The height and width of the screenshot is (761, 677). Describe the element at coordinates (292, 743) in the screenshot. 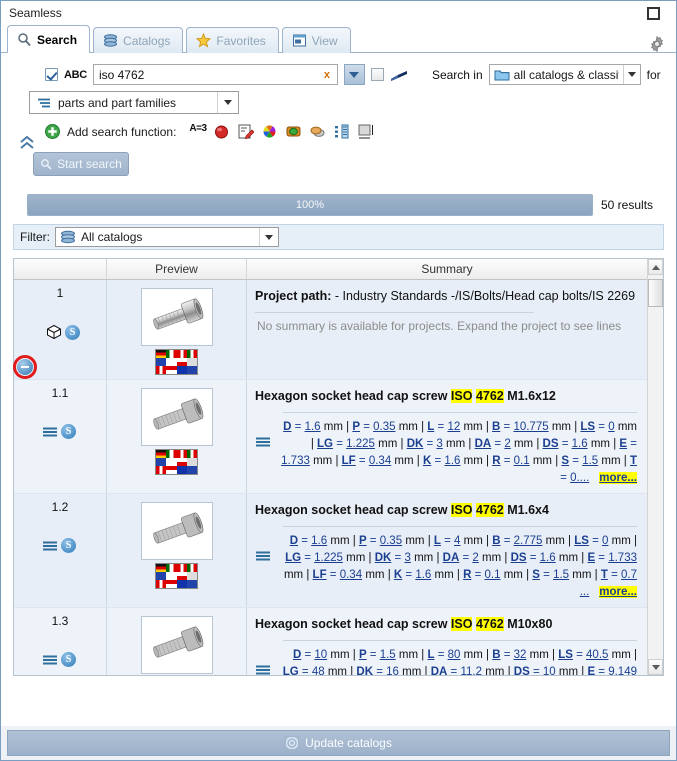

I see `refresh-icon` at that location.